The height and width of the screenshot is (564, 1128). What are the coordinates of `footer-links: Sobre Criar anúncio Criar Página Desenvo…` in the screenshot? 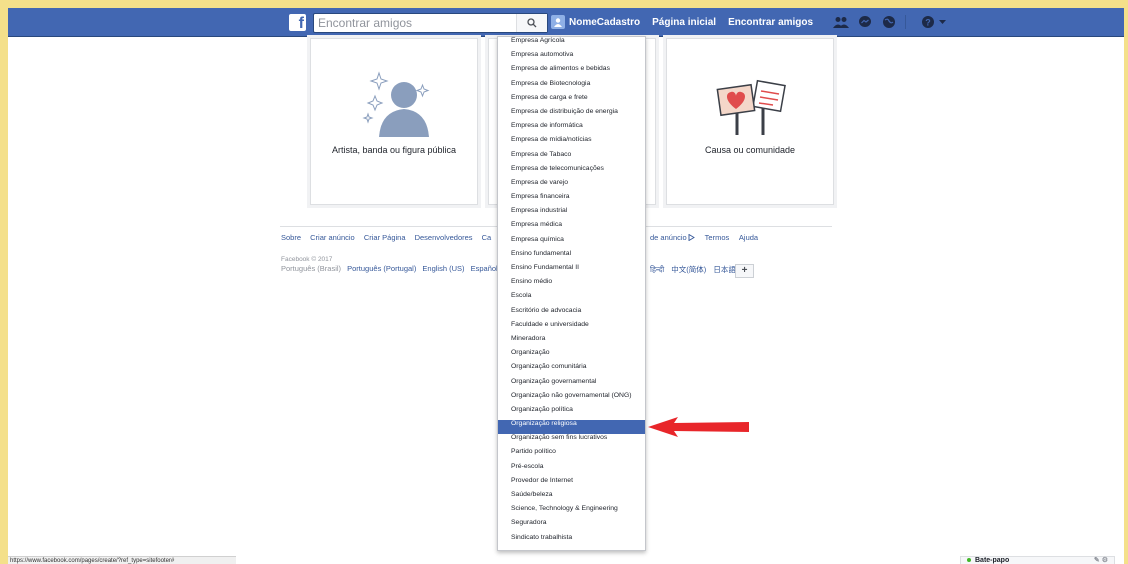 It's located at (389, 237).